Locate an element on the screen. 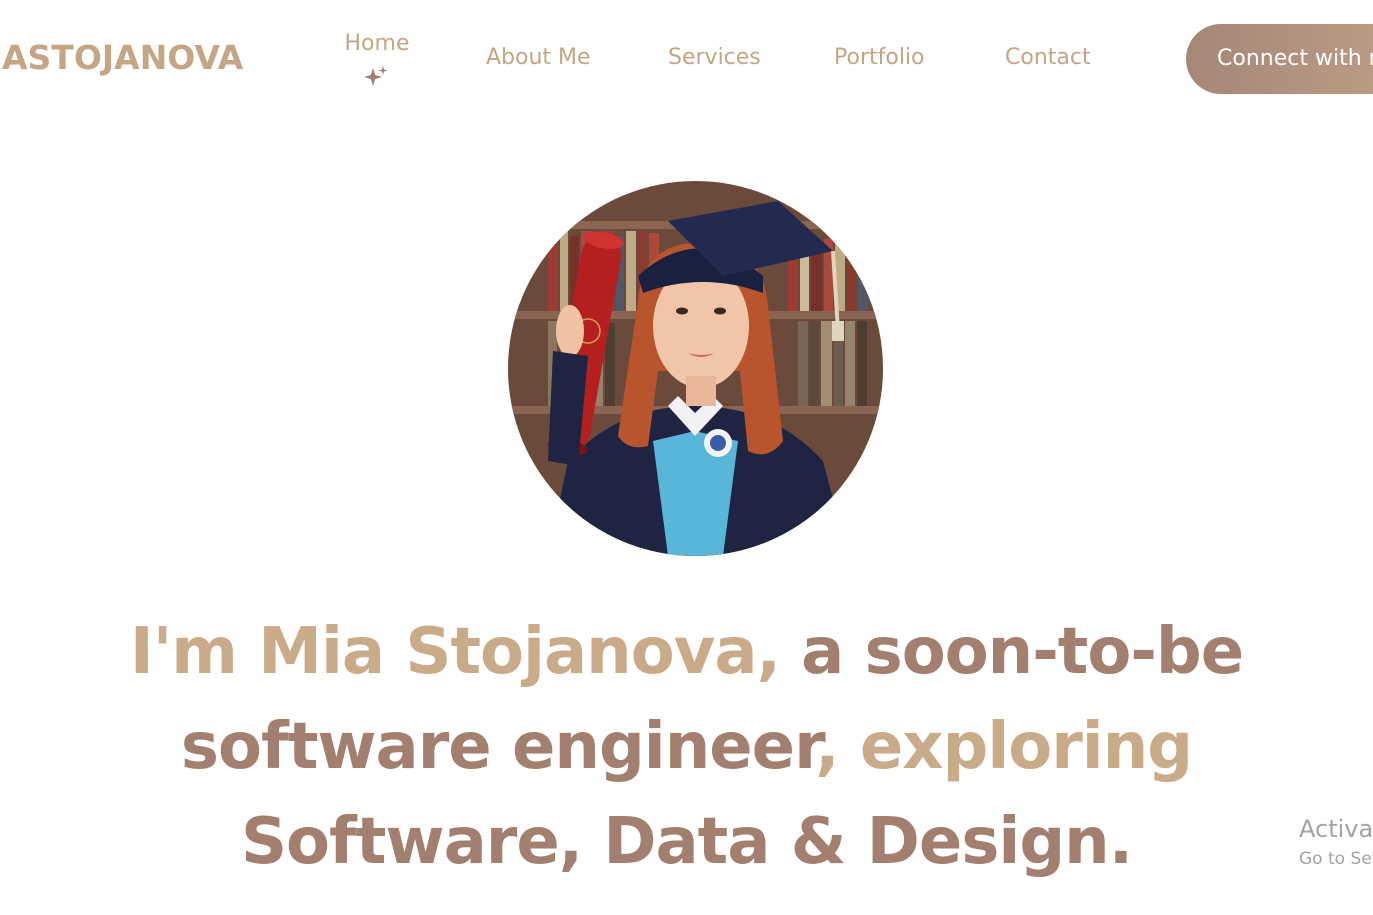 This screenshot has height=915, width=1373. nav-item-home: Home is located at coordinates (377, 43).